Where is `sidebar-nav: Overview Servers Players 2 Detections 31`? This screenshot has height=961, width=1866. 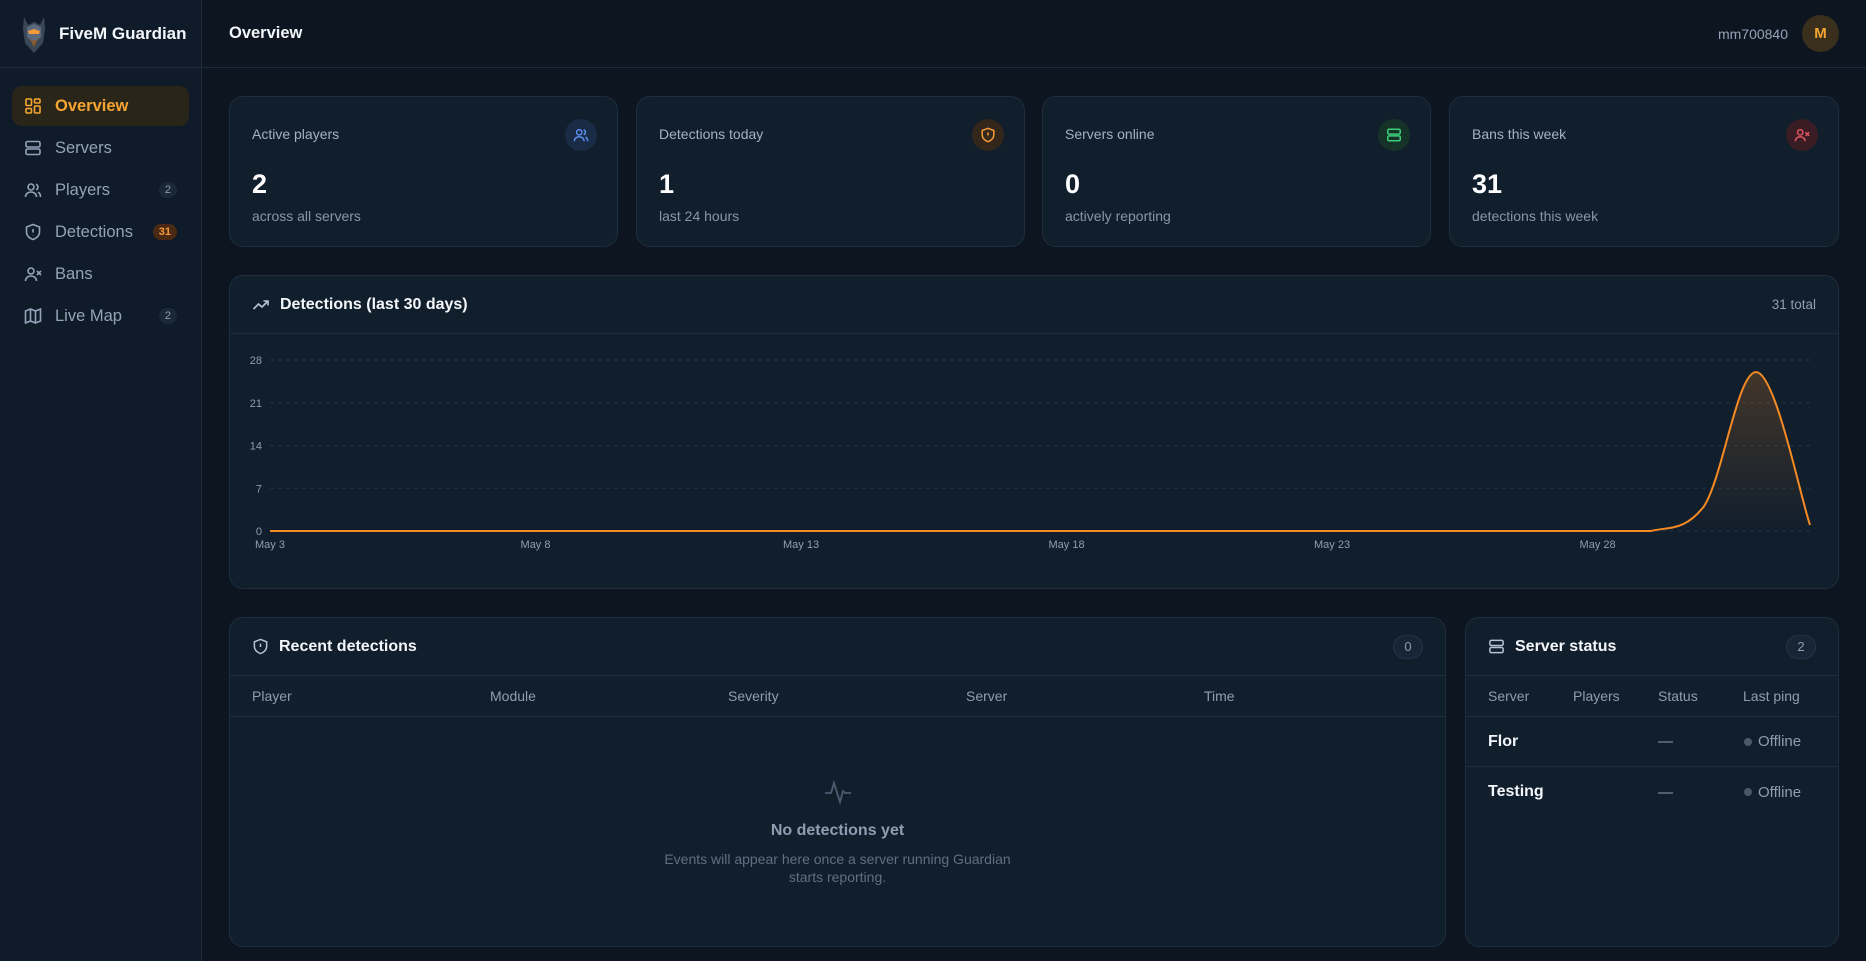
sidebar-nav: Overview Servers Players 2 Detections 31 is located at coordinates (100, 212).